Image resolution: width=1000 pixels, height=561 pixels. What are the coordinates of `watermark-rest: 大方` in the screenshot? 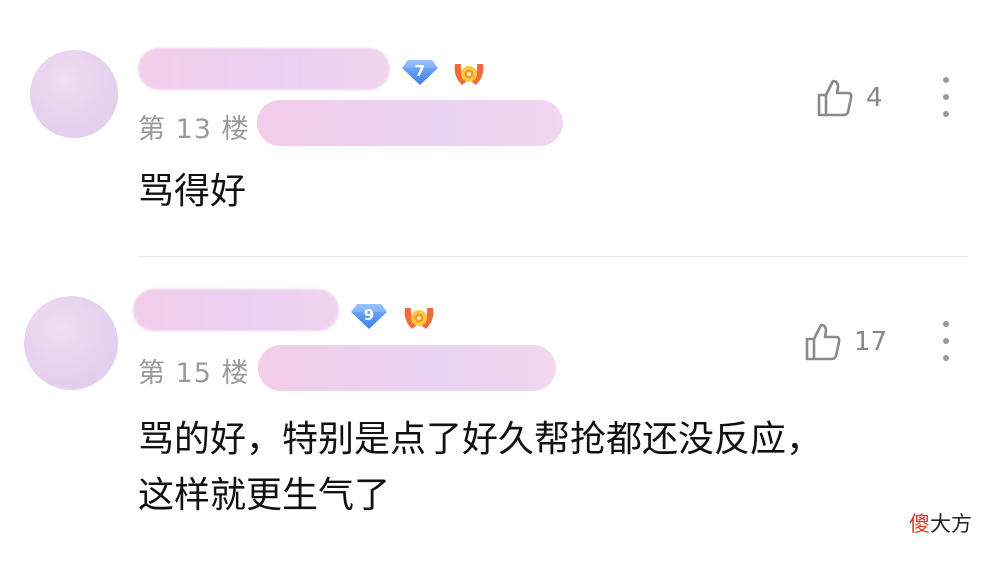 It's located at (951, 524).